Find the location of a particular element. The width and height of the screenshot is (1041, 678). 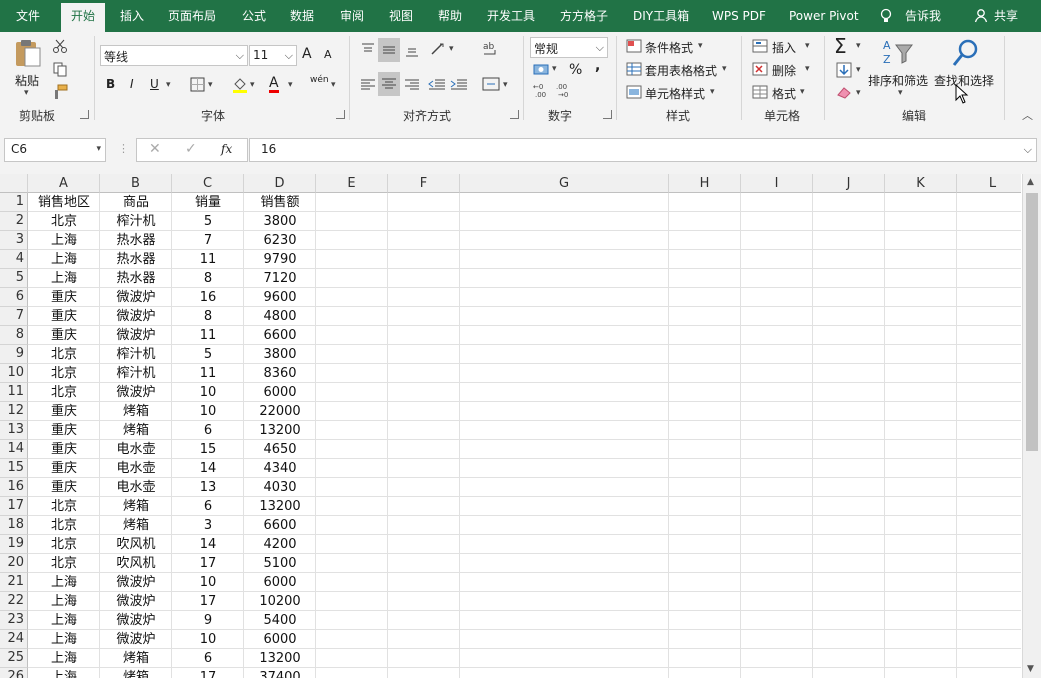

format-dropdown-icon: ▾ is located at coordinates (802, 92).